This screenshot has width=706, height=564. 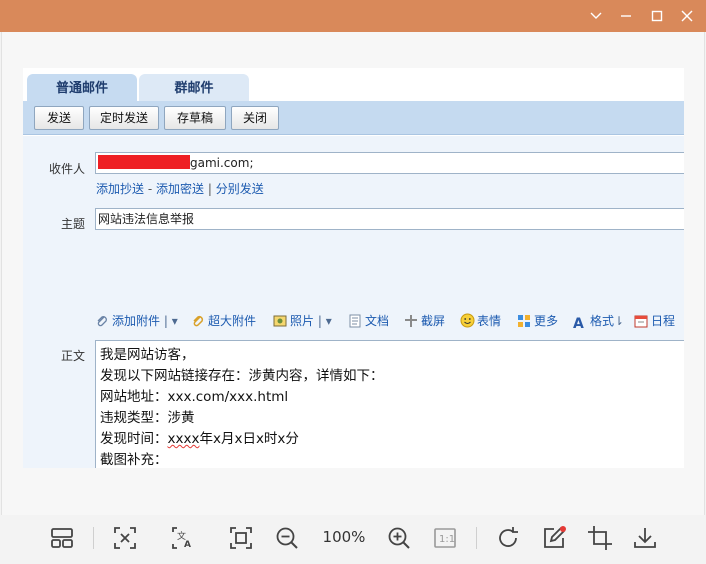 I want to click on large-attachment-button: 超大附件, so click(x=223, y=321).